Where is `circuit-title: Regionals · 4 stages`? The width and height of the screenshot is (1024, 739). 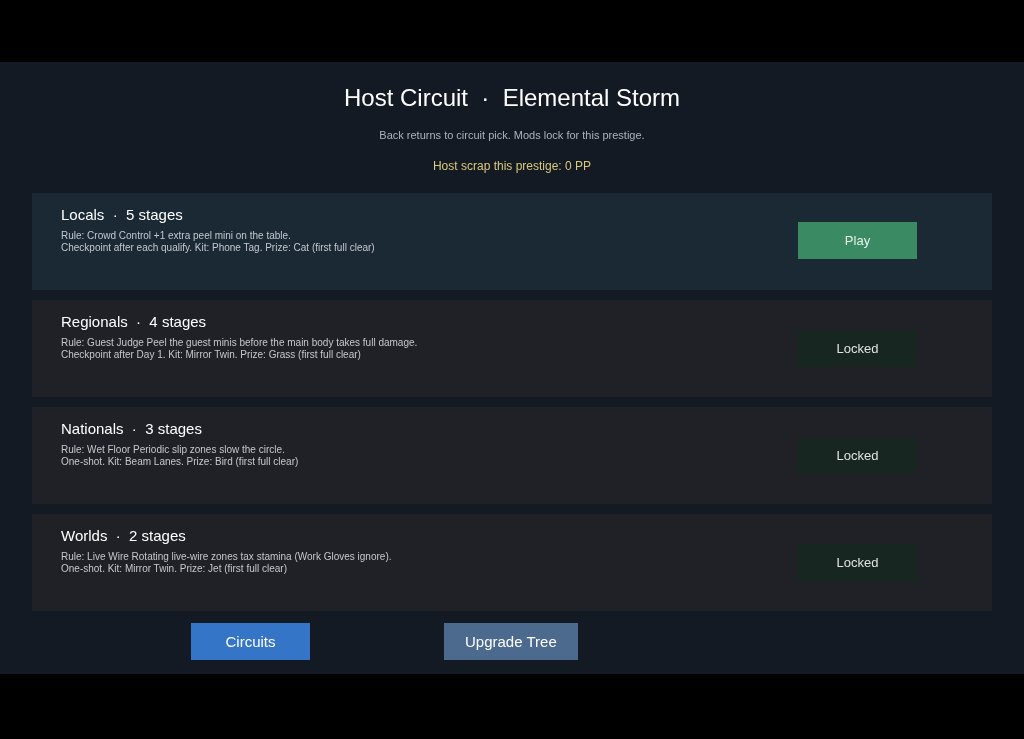
circuit-title: Regionals · 4 stages is located at coordinates (134, 322).